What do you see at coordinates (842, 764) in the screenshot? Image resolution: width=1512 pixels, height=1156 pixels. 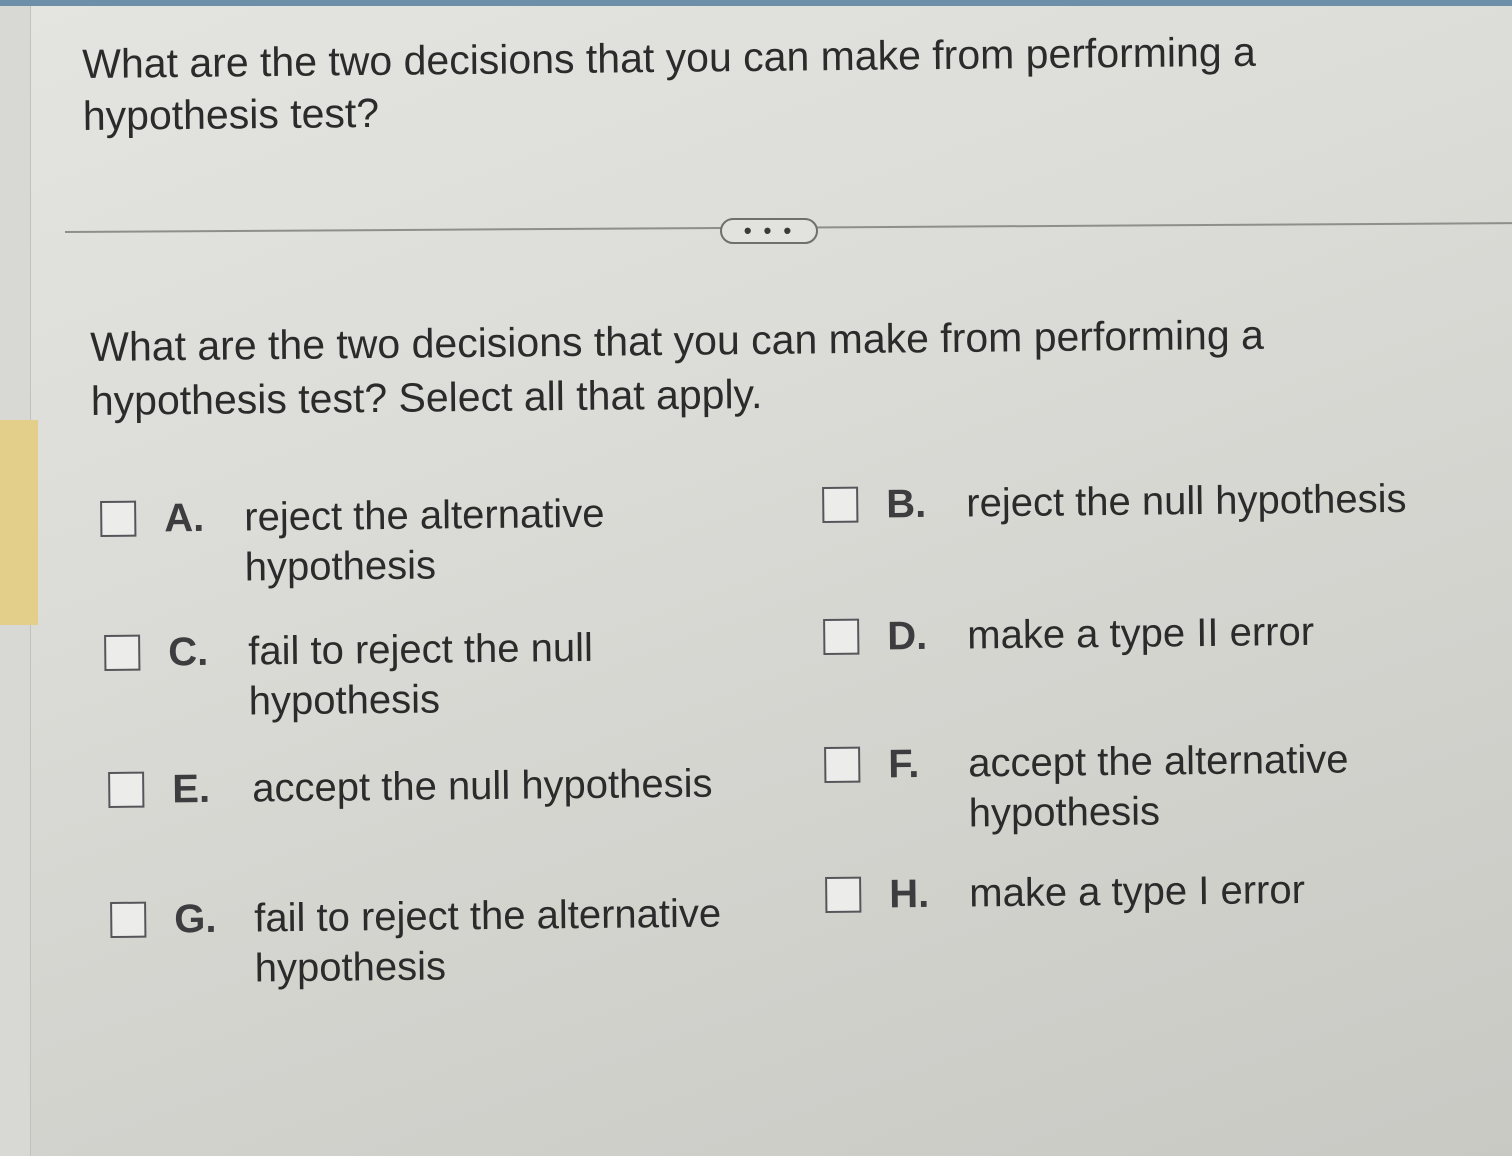 I see `checkbox-f` at bounding box center [842, 764].